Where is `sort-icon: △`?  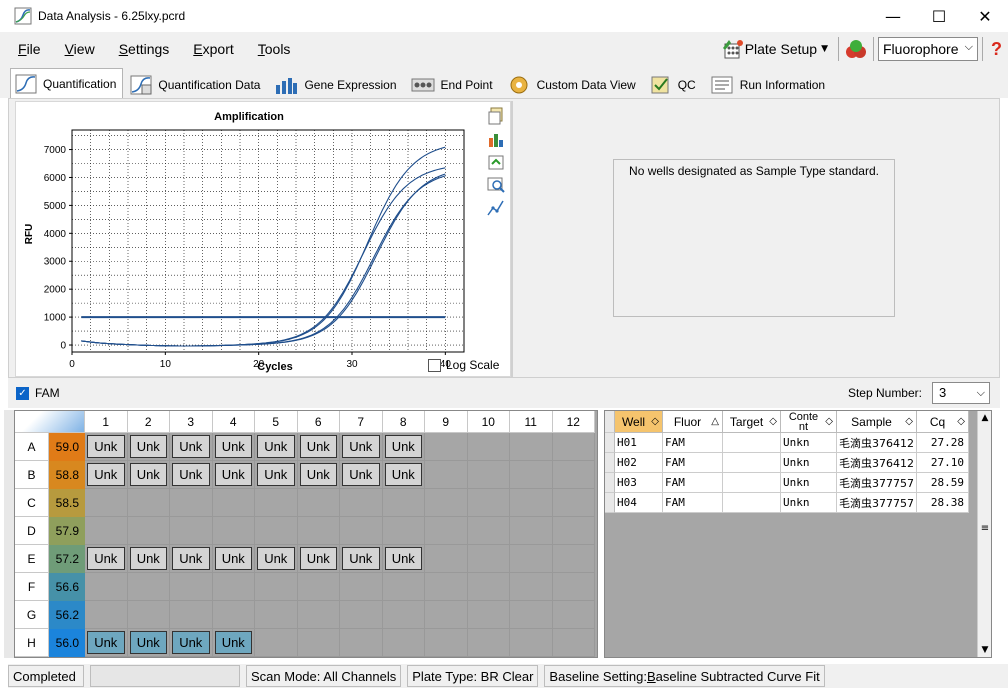 sort-icon: △ is located at coordinates (715, 421).